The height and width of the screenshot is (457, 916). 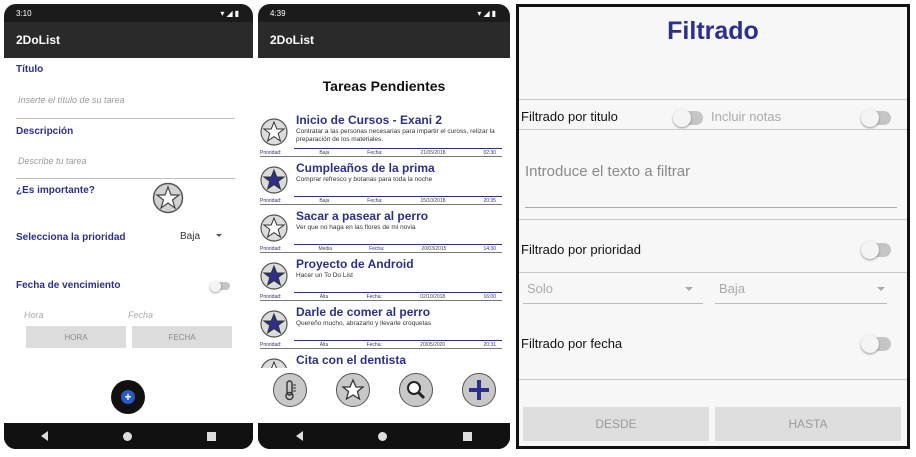 What do you see at coordinates (711, 207) in the screenshot?
I see `texto-filtro-underline` at bounding box center [711, 207].